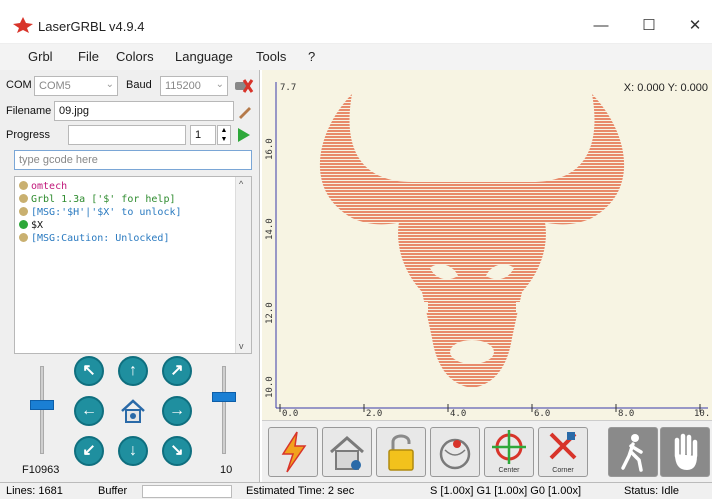 The height and width of the screenshot is (499, 712). I want to click on corner-button: Corner, so click(563, 452).